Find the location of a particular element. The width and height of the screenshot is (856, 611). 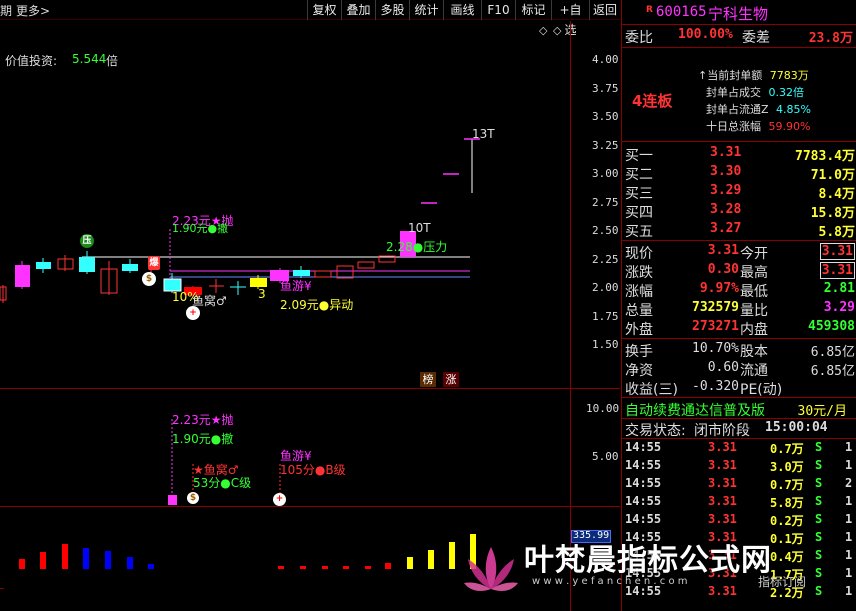

stat-label: 量比 is located at coordinates (754, 311).